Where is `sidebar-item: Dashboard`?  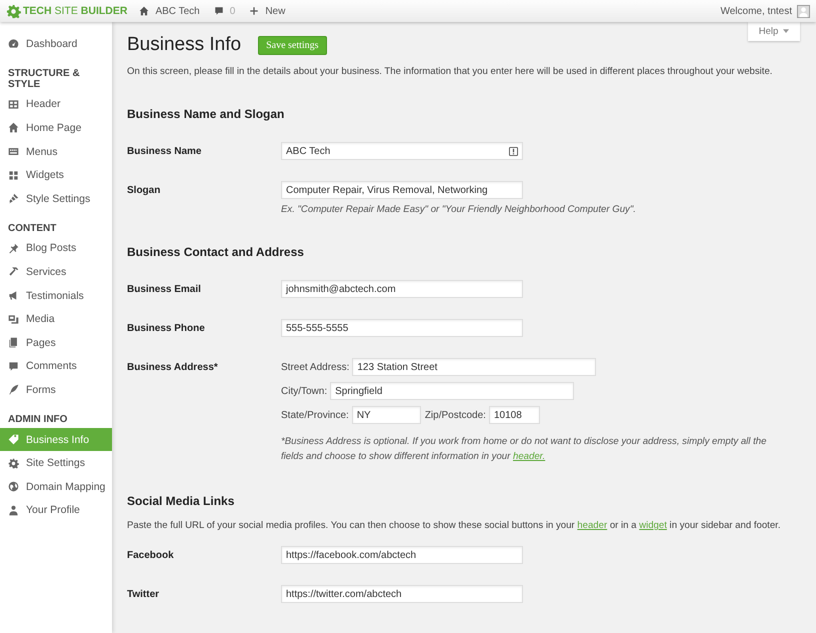
sidebar-item: Dashboard is located at coordinates (56, 44).